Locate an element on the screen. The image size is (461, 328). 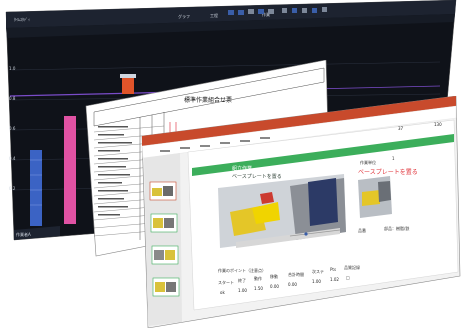
metric-label-7: 品質記録 is located at coordinates (352, 267).